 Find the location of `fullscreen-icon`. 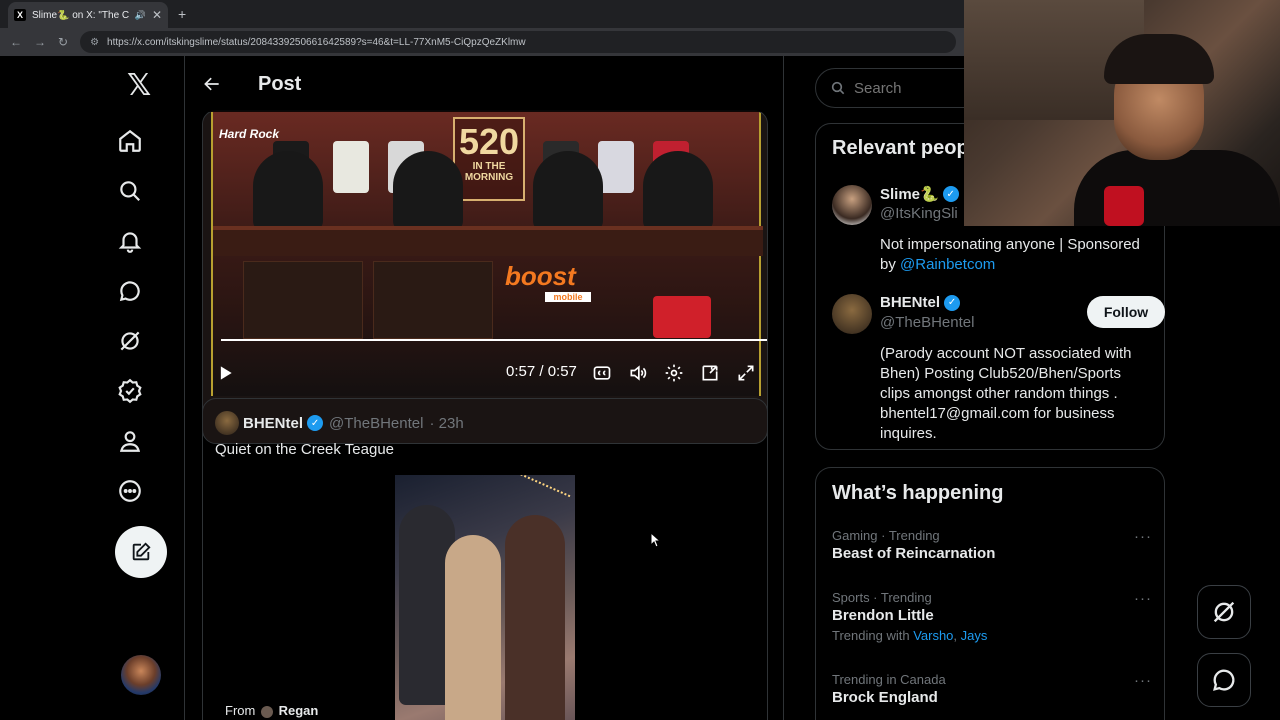

fullscreen-icon is located at coordinates (746, 373).